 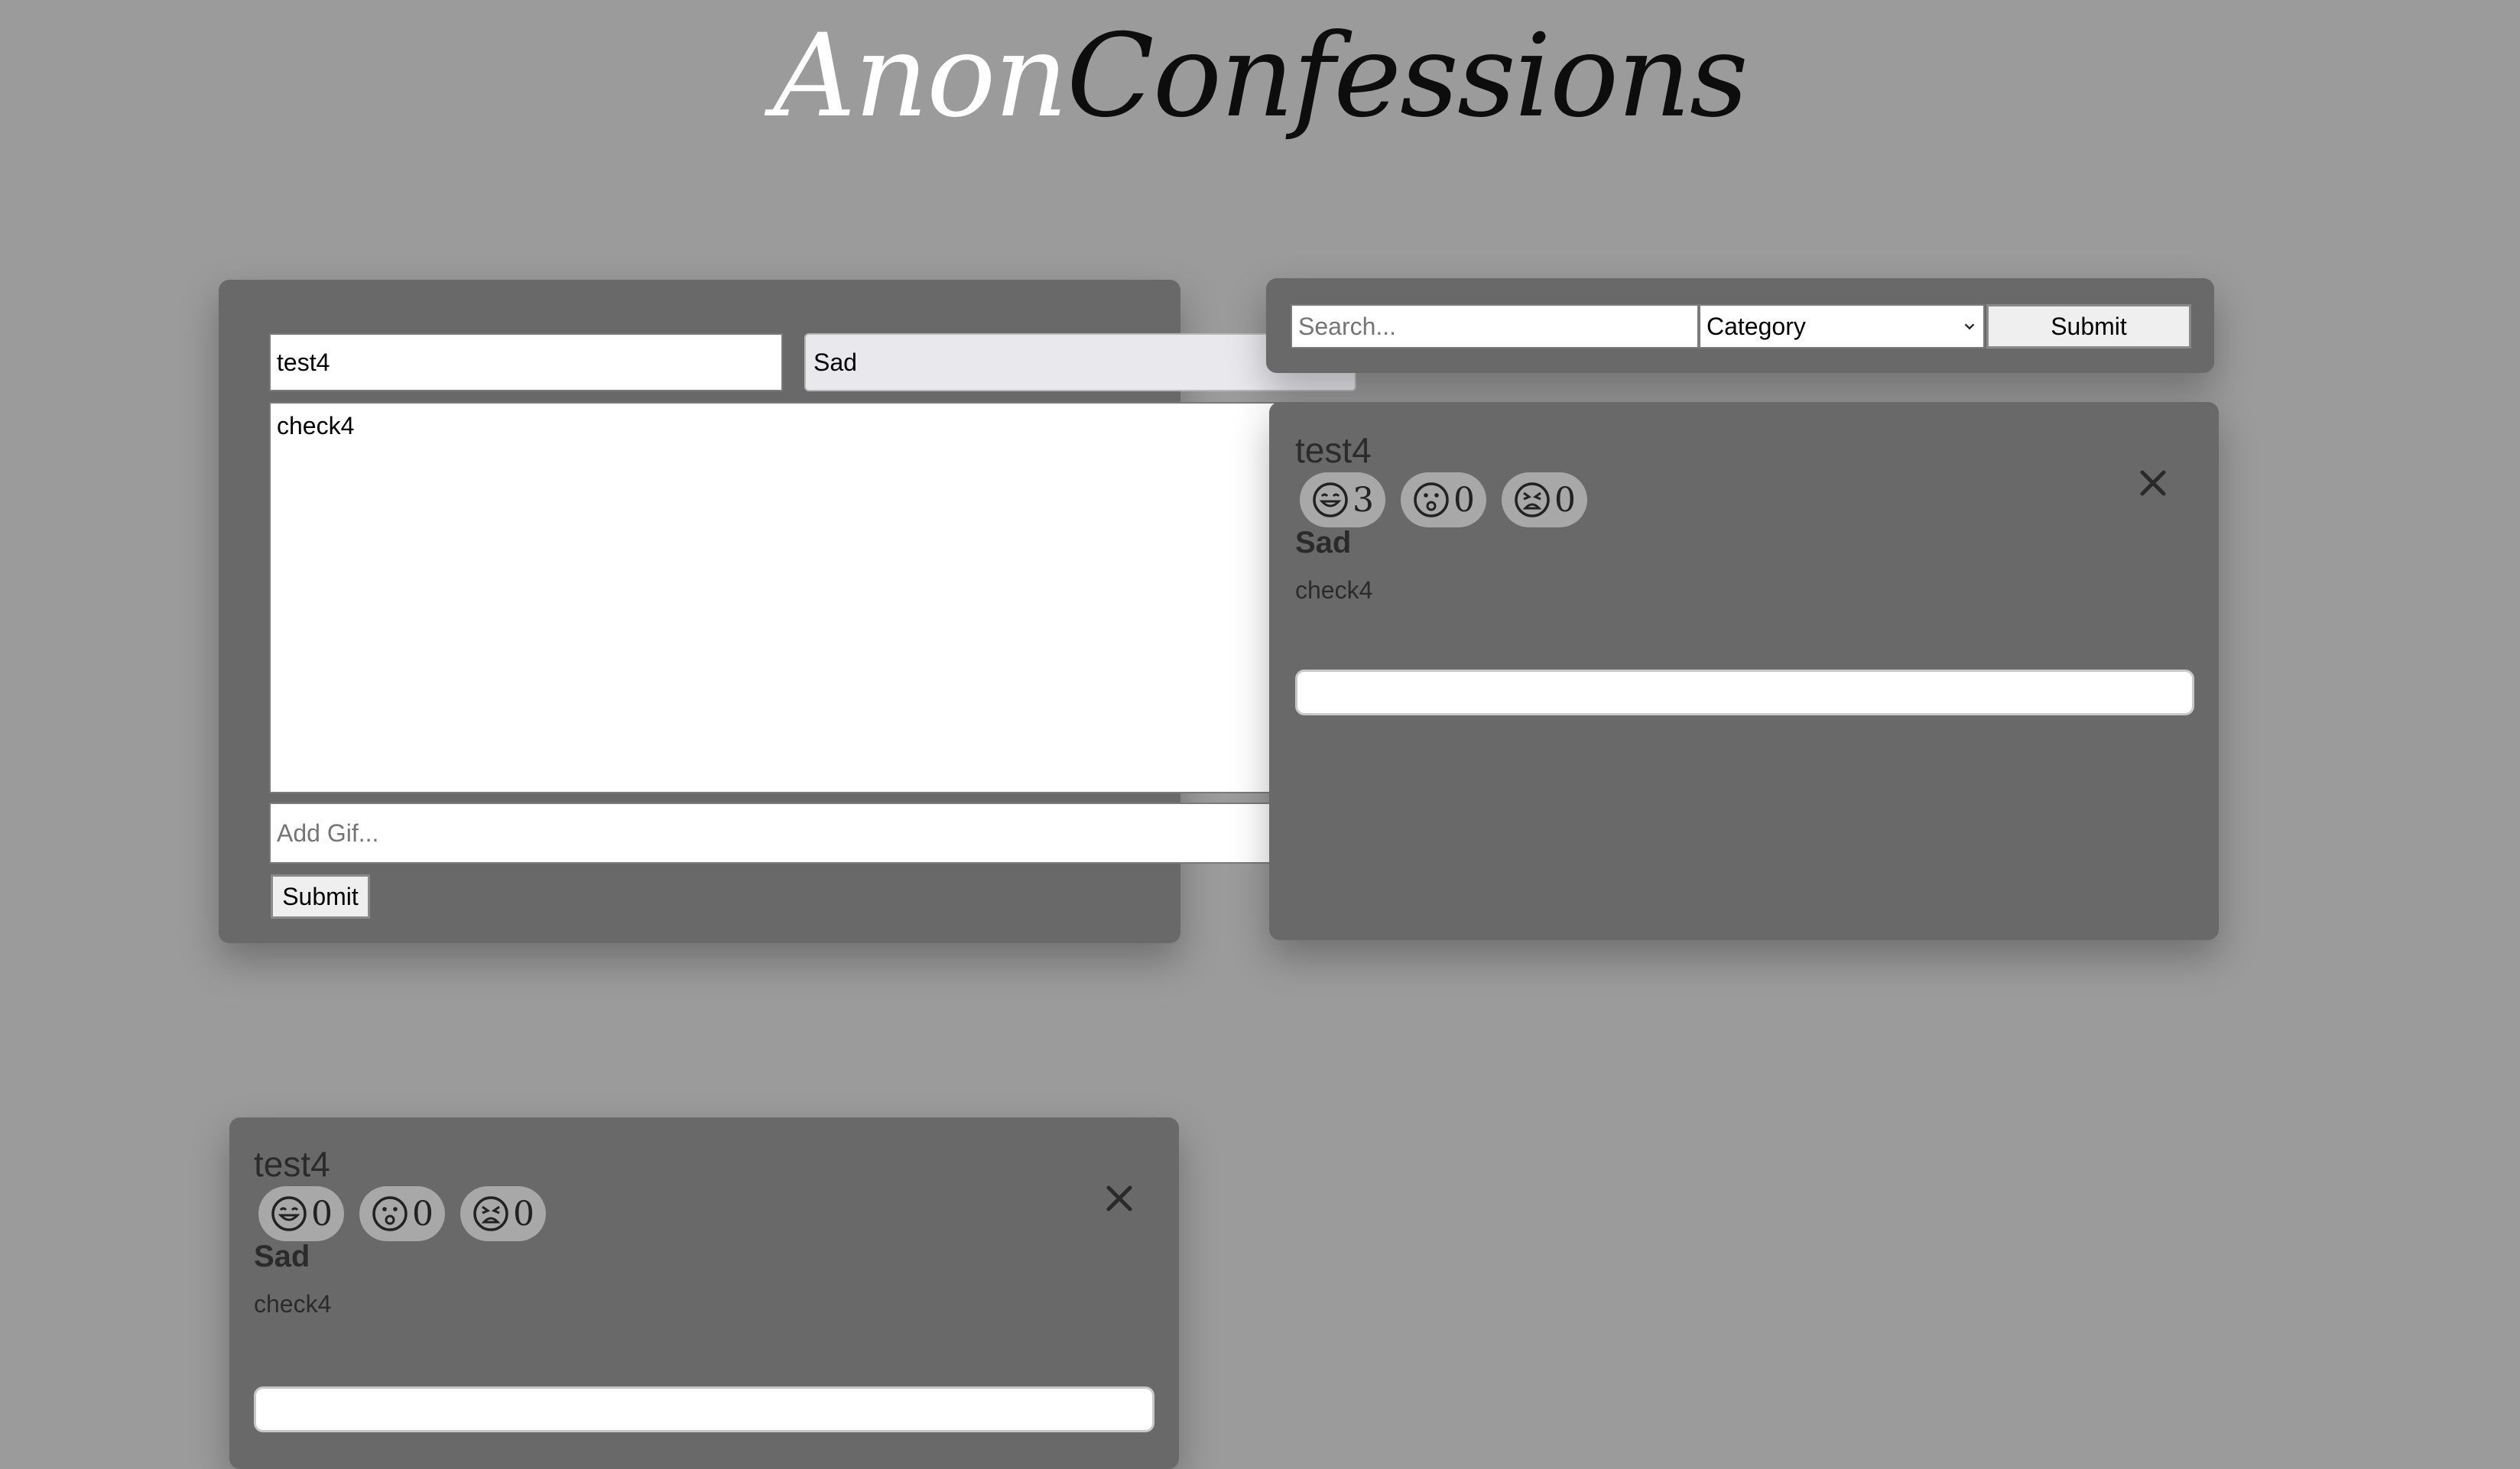 I want to click on page-title-part-confessions: Confessions, so click(x=1408, y=76).